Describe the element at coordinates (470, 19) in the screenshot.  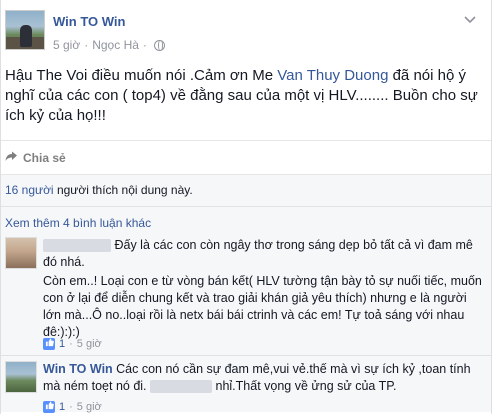
I see `chevron-down-icon` at that location.